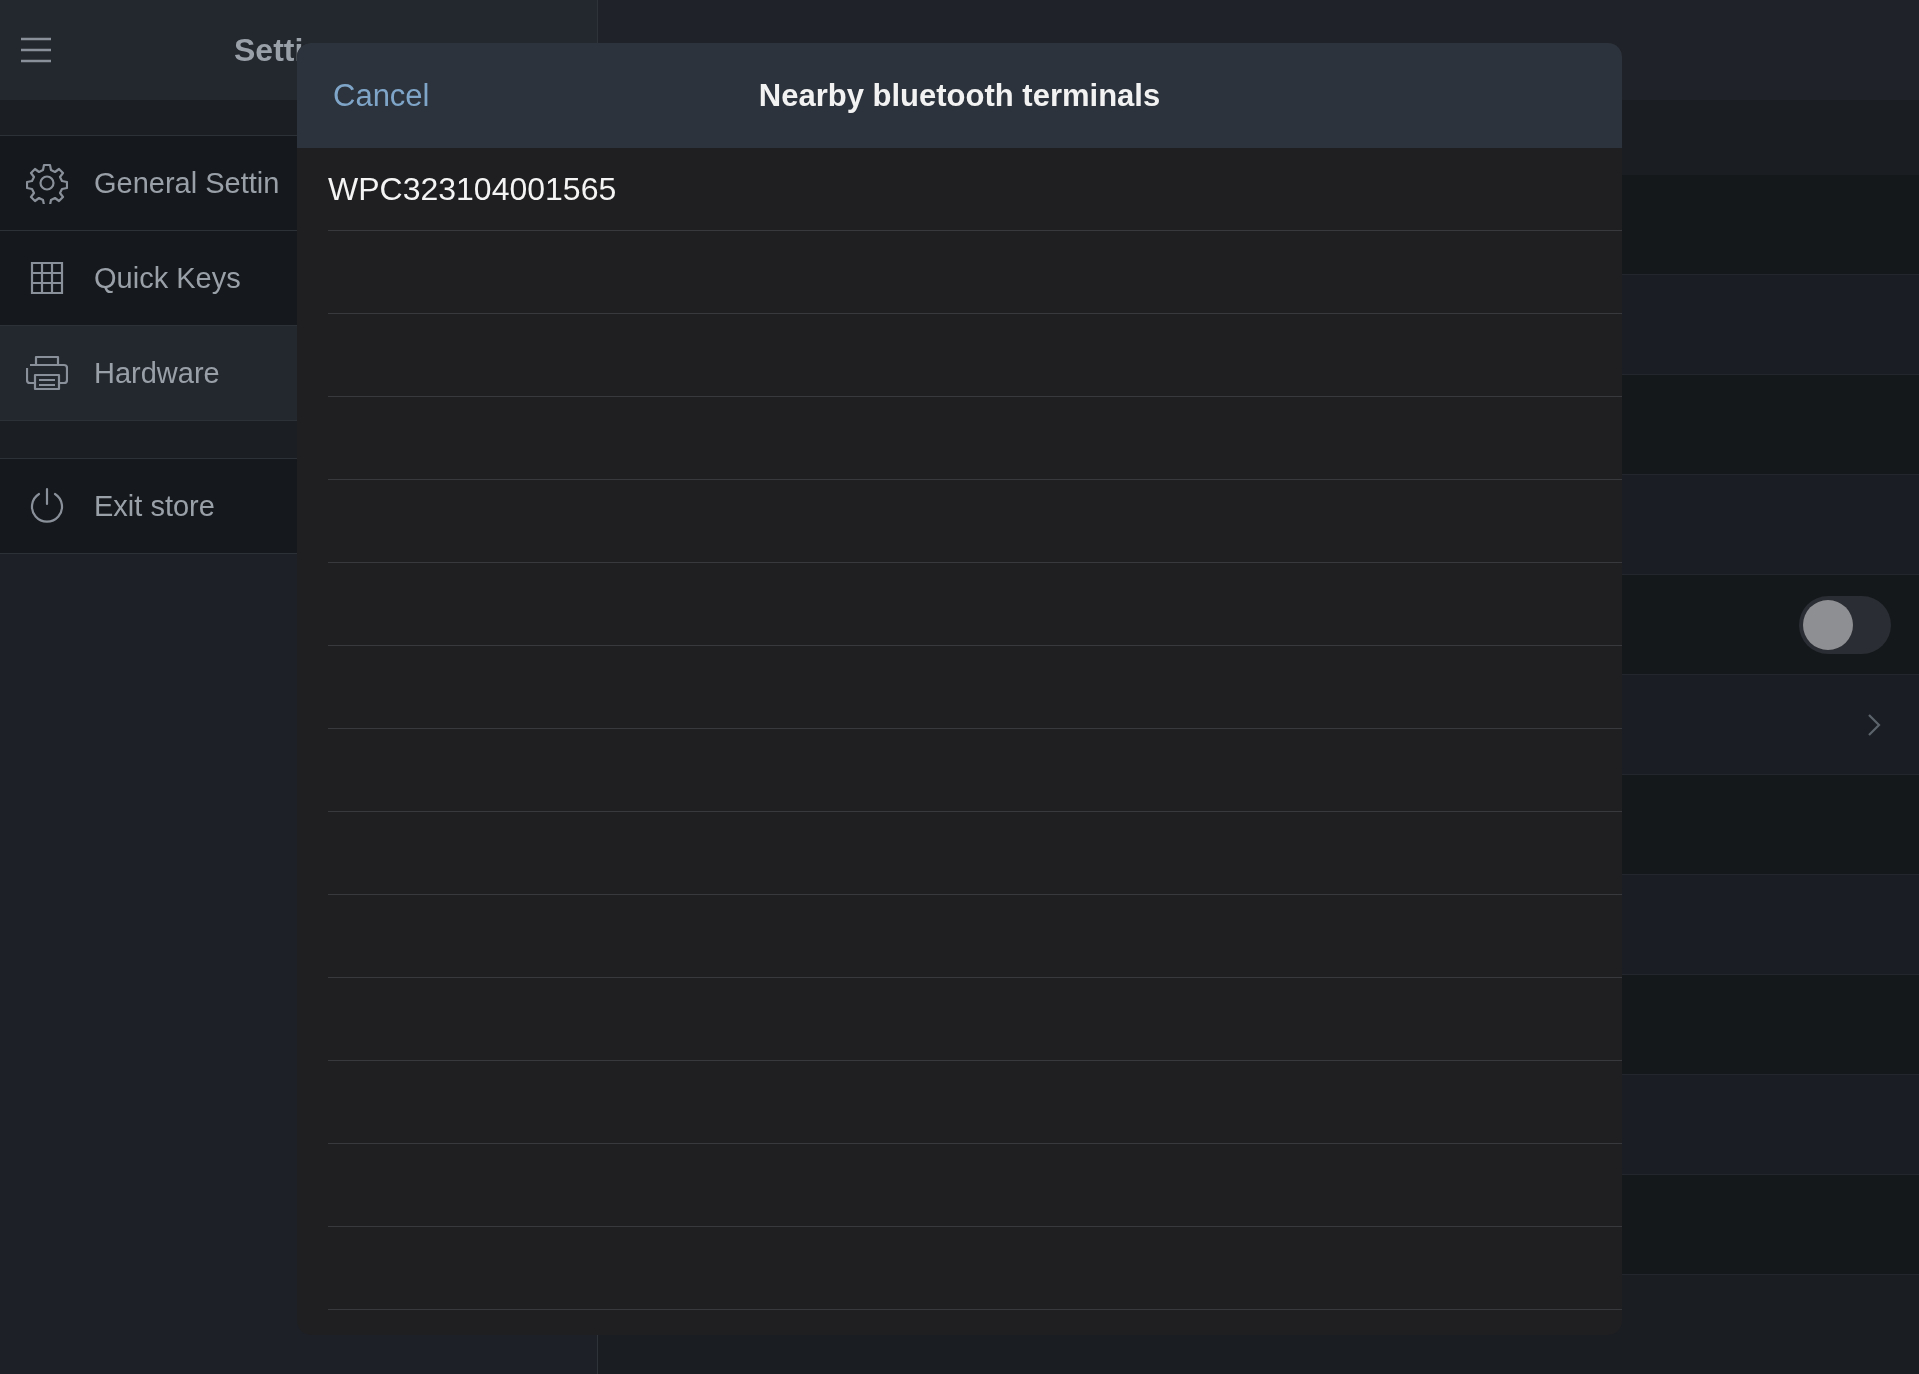  I want to click on dialog-title: Nearby bluetooth terminals, so click(959, 95).